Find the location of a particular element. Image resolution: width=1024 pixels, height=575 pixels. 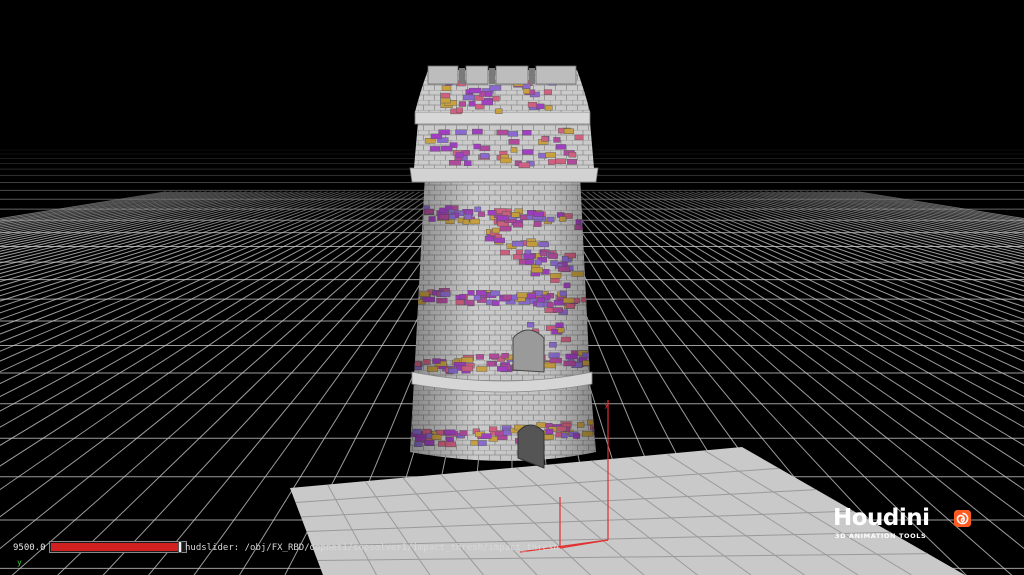

slider-handle is located at coordinates (179, 547).